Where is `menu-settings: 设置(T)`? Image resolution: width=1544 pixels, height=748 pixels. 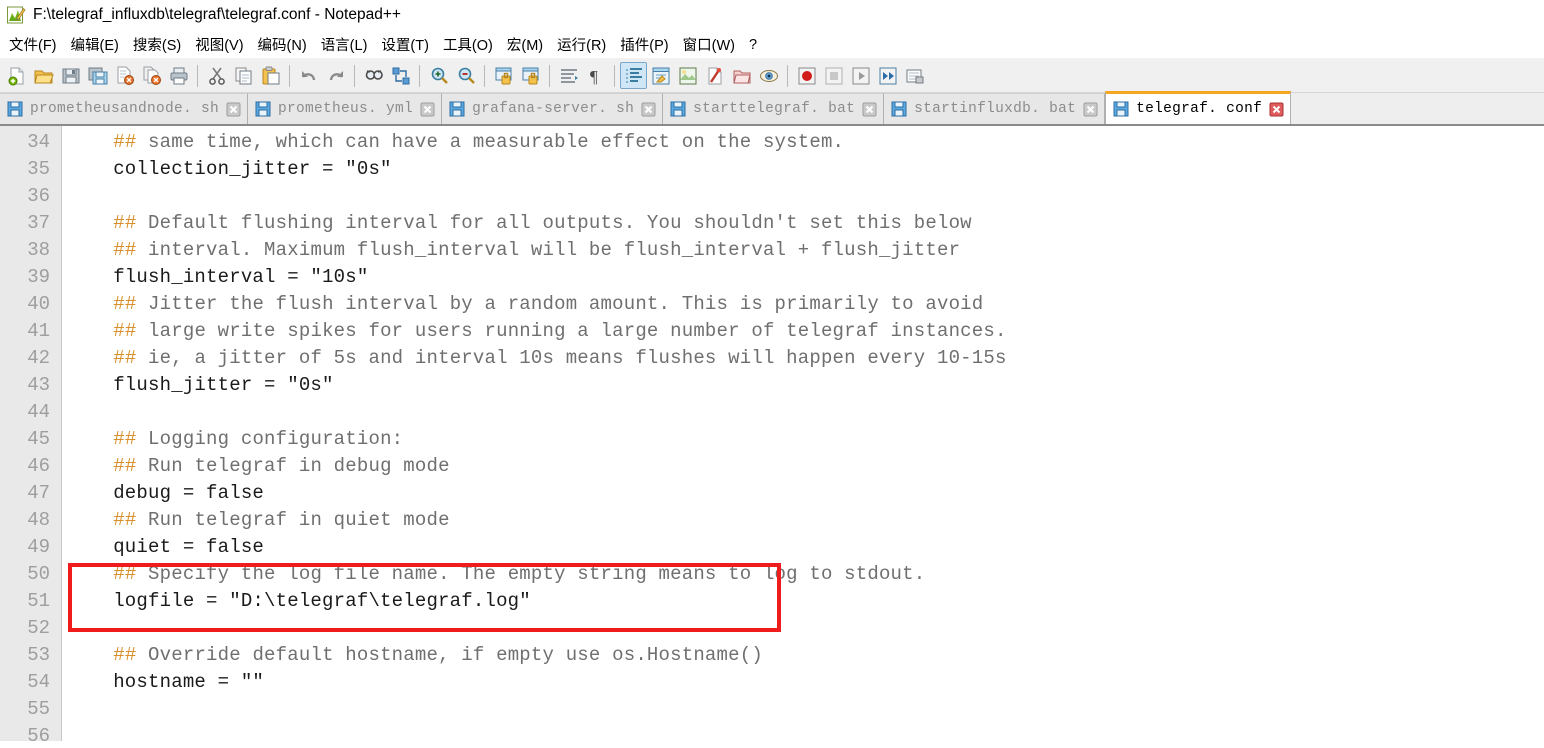 menu-settings: 设置(T) is located at coordinates (405, 44).